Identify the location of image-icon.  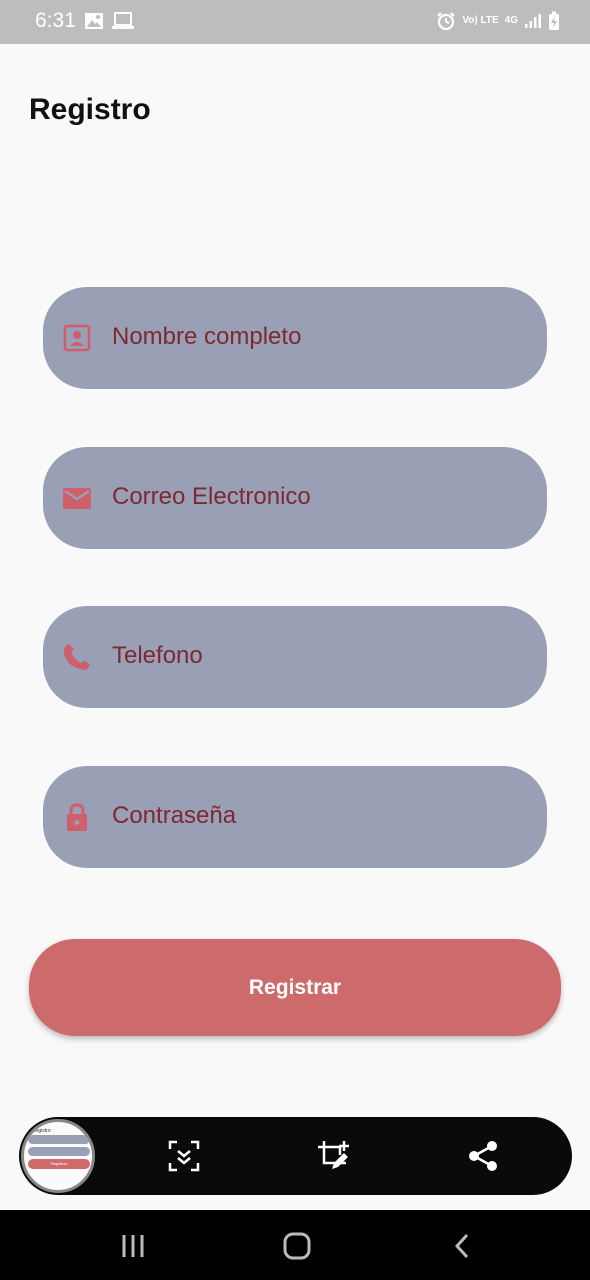
(94, 21).